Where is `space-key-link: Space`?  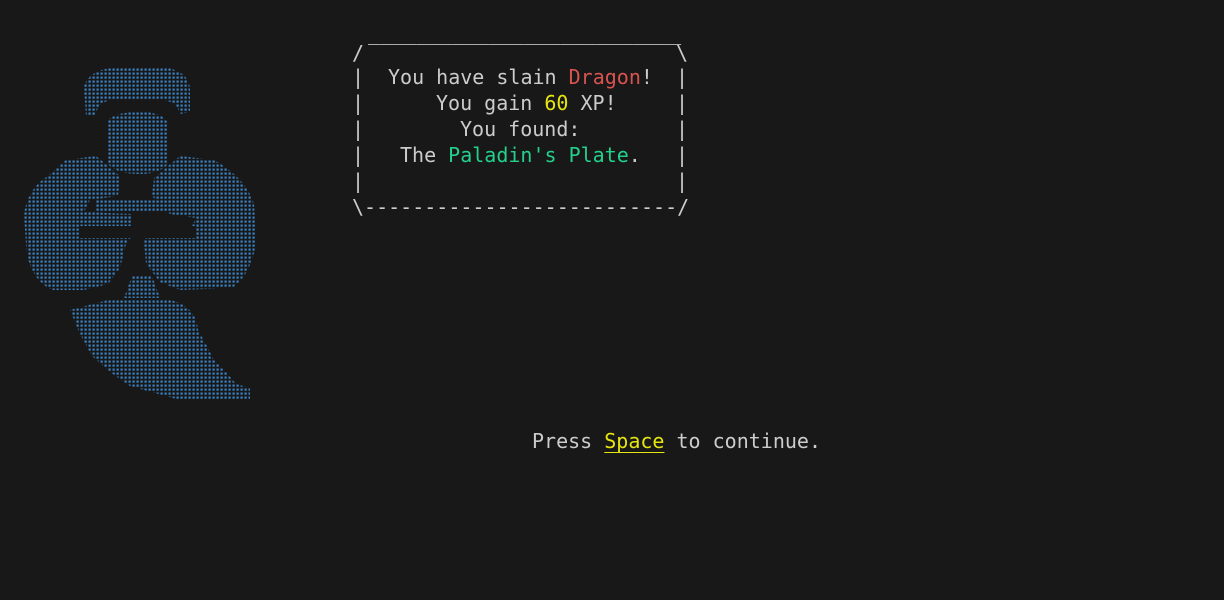 space-key-link: Space is located at coordinates (634, 441).